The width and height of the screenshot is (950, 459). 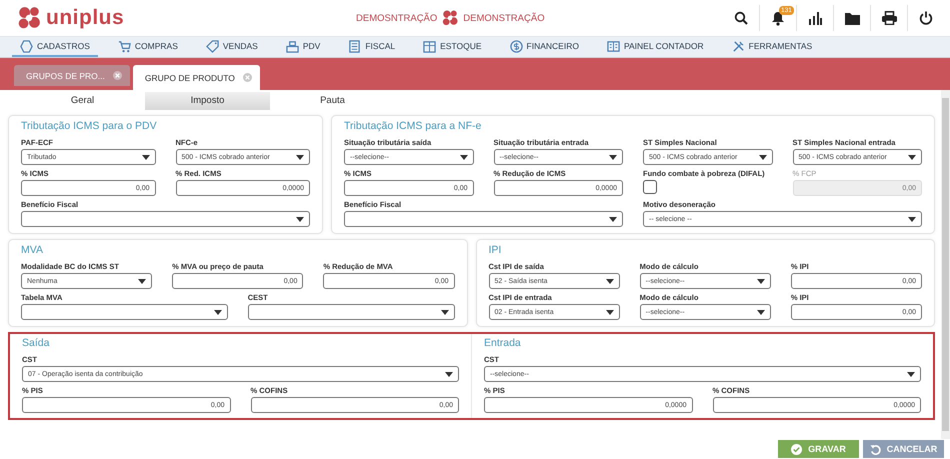 What do you see at coordinates (26, 46) in the screenshot?
I see `hexagon-icon` at bounding box center [26, 46].